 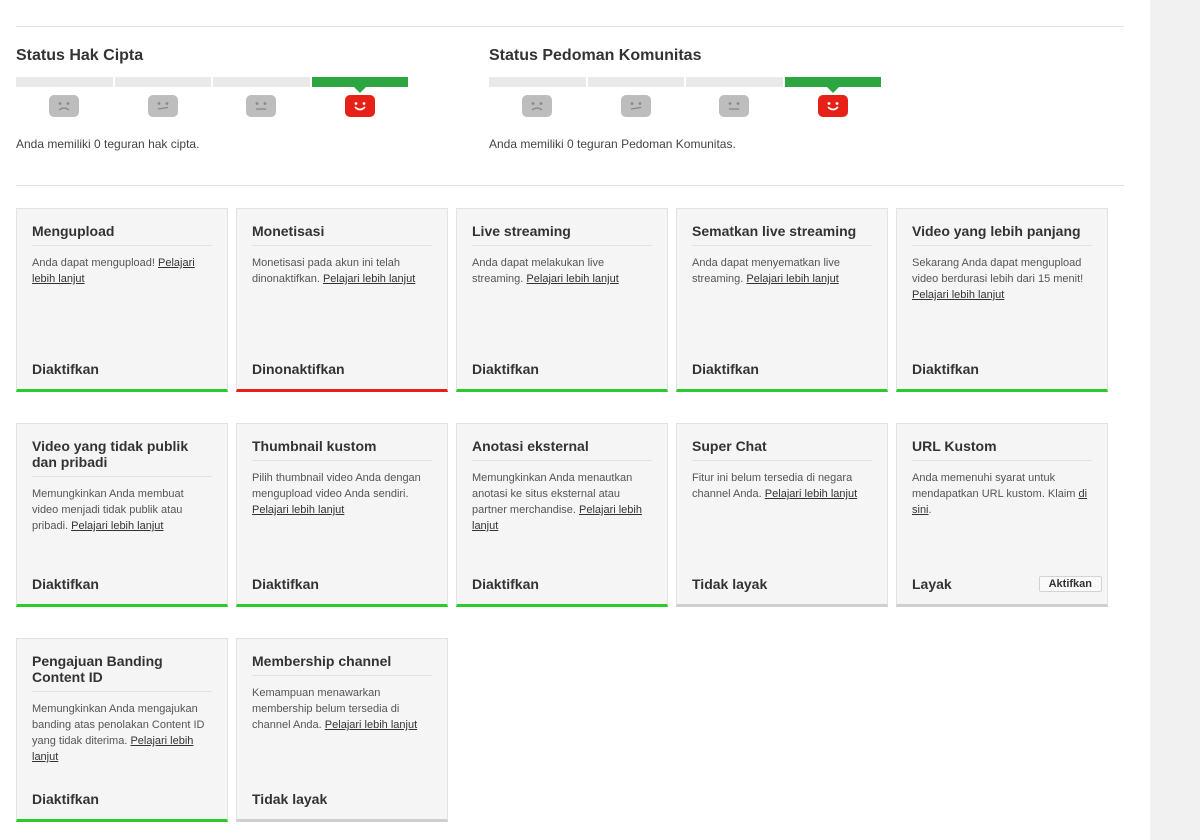 I want to click on card-title: Super Chat, so click(x=782, y=449).